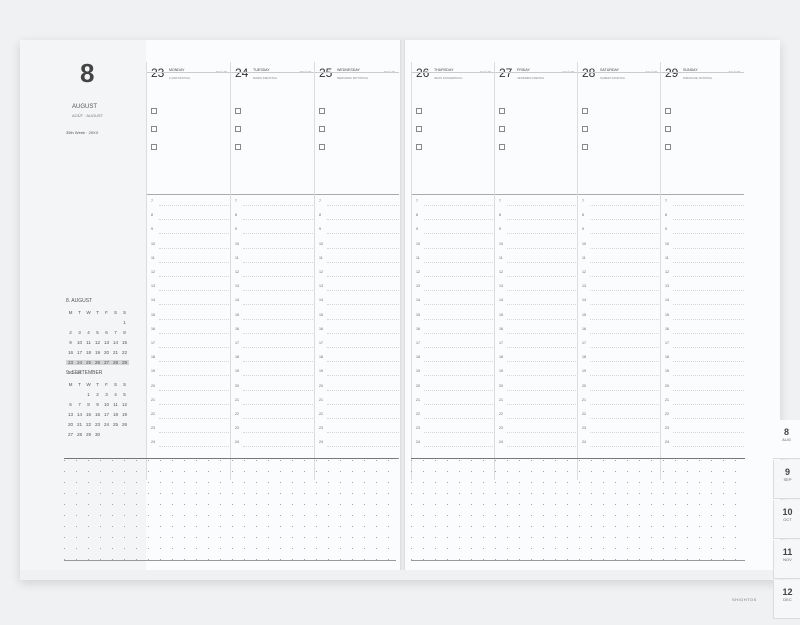  I want to click on hour-label: 23, so click(153, 428).